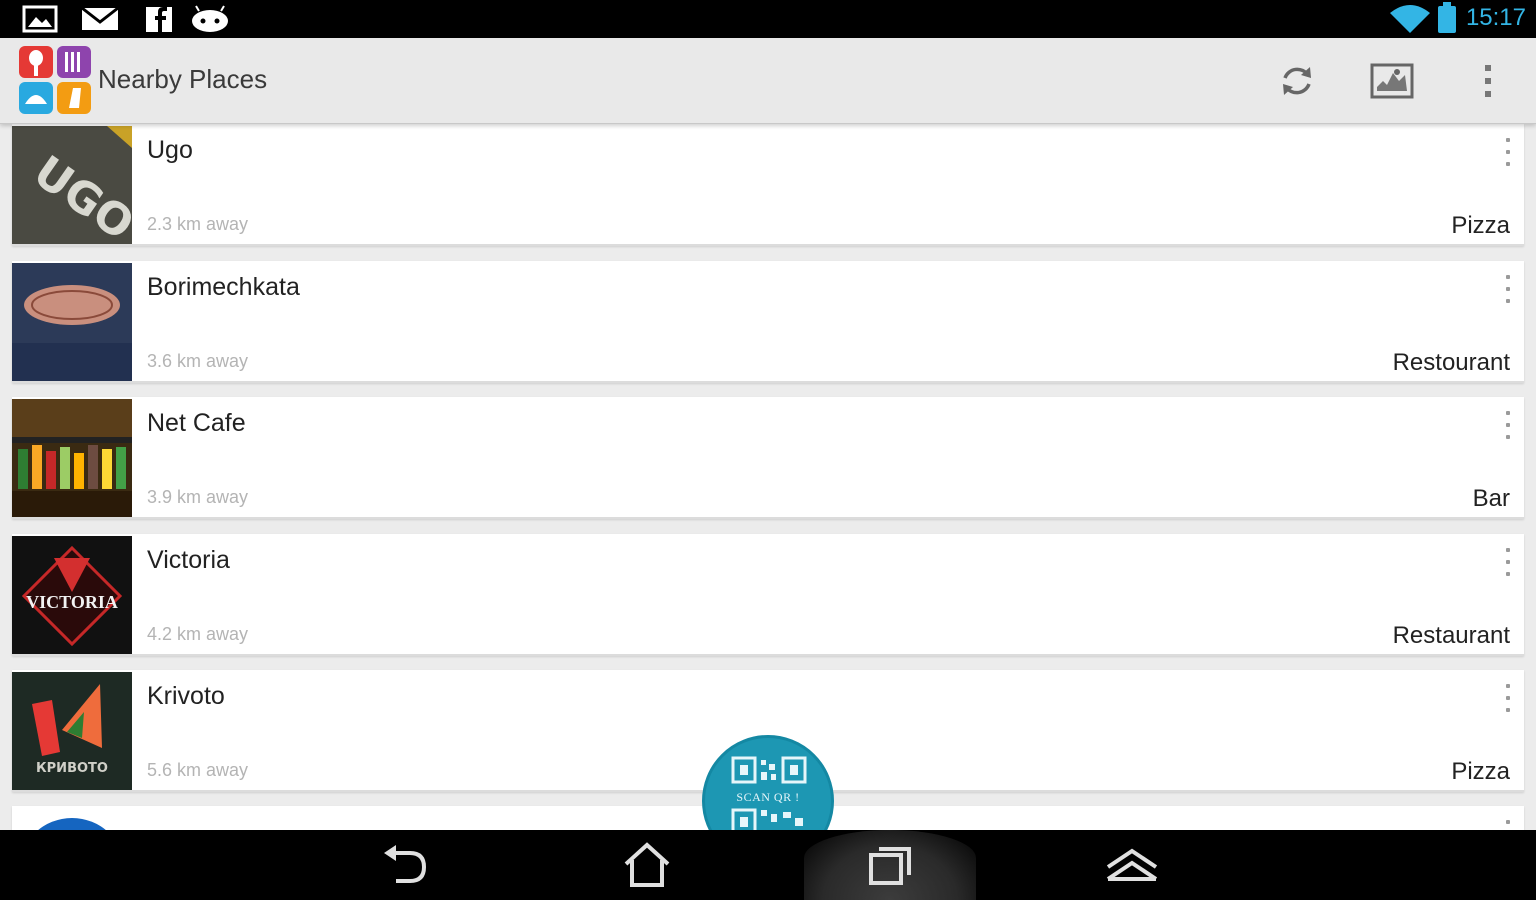  What do you see at coordinates (768, 19) in the screenshot?
I see `status-bar: 15:17` at bounding box center [768, 19].